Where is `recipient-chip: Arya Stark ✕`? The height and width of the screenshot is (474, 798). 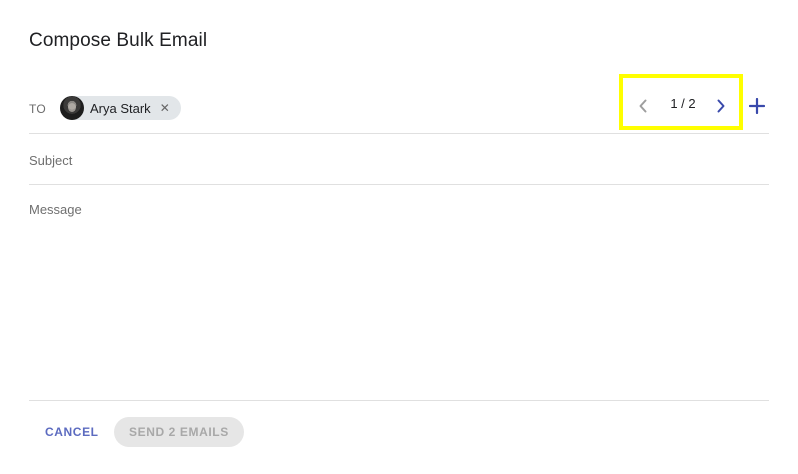
recipient-chip: Arya Stark ✕ is located at coordinates (120, 108).